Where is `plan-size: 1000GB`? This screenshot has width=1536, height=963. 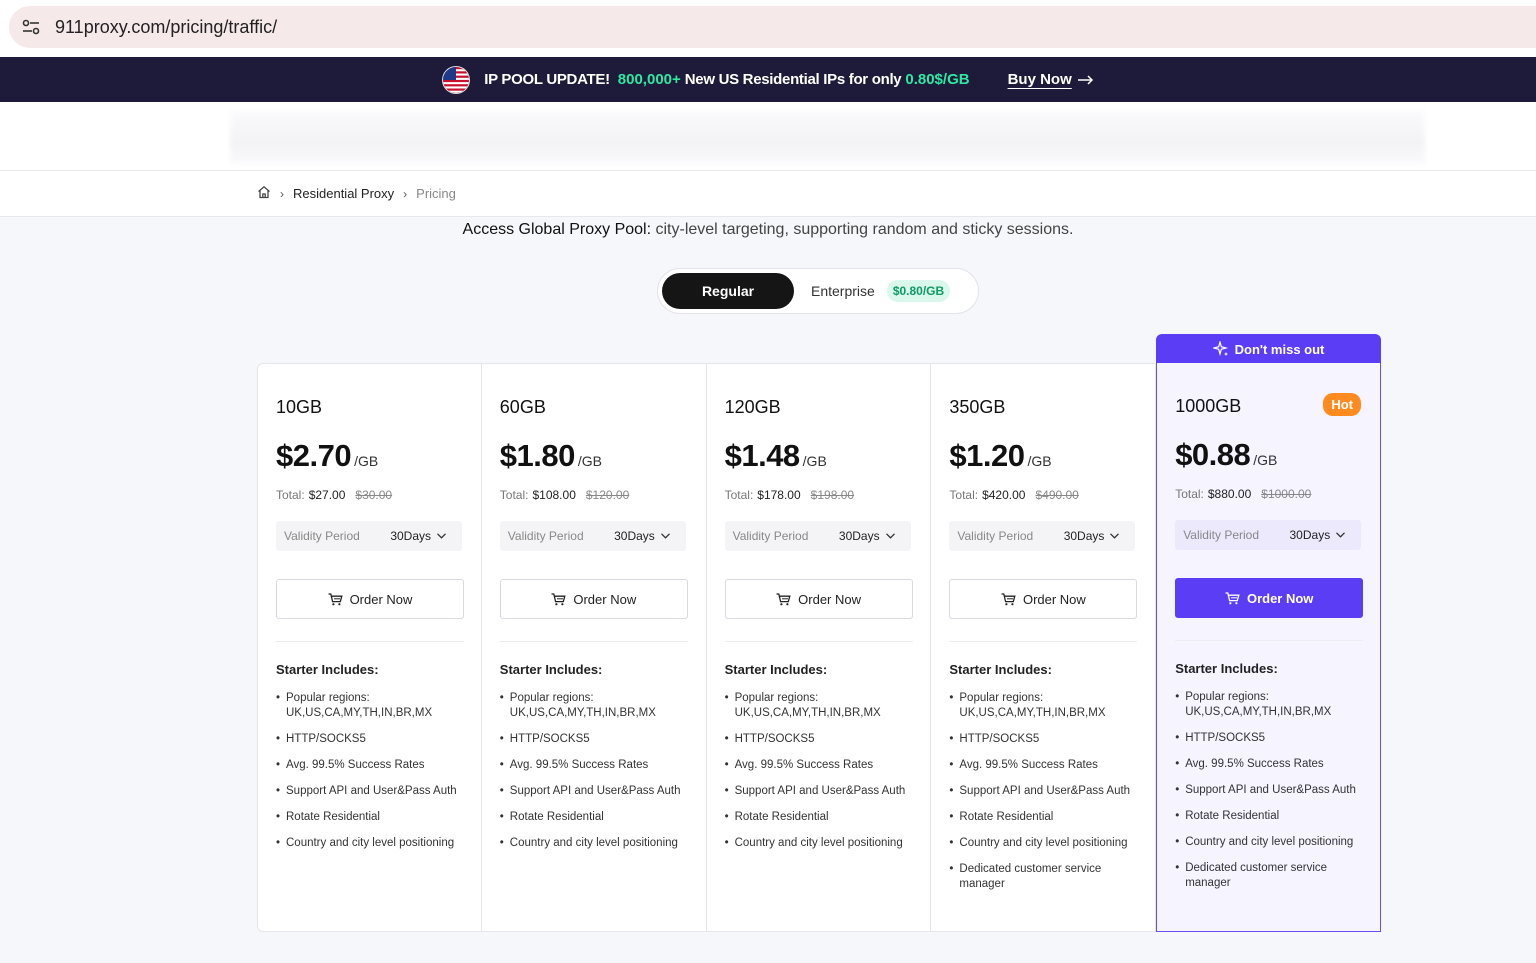
plan-size: 1000GB is located at coordinates (1208, 406).